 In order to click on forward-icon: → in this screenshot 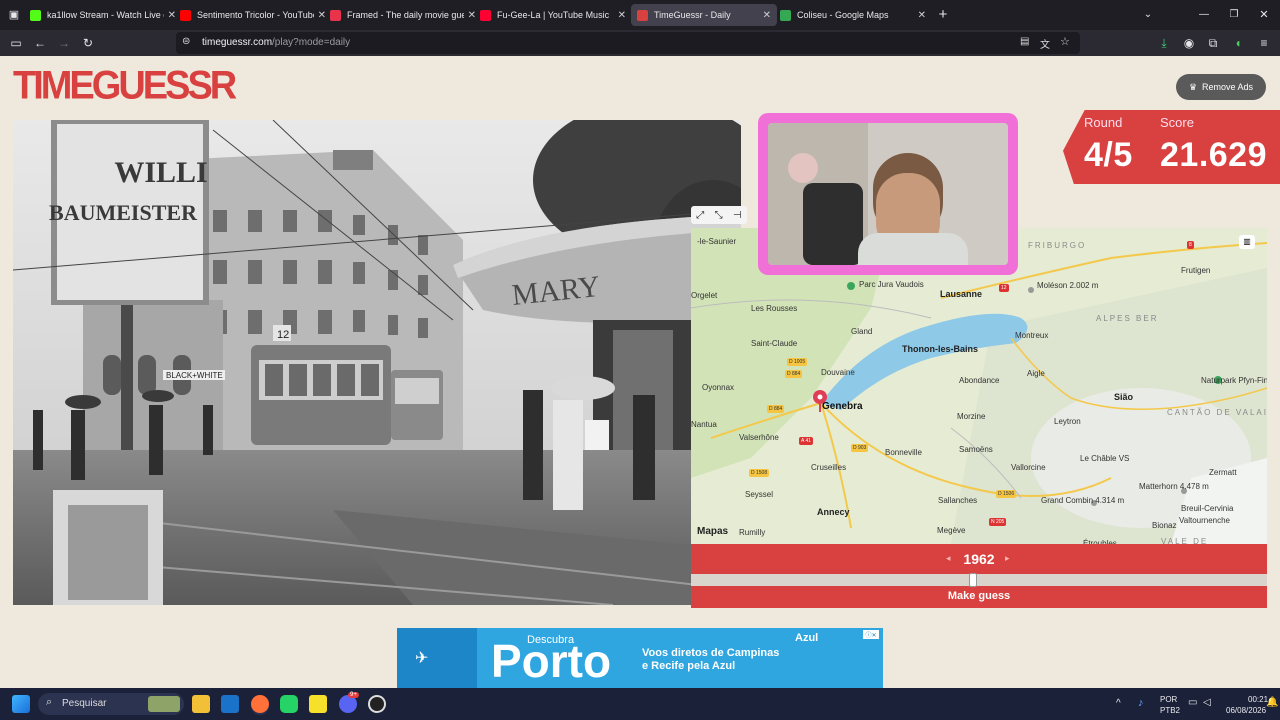, I will do `click(64, 43)`.